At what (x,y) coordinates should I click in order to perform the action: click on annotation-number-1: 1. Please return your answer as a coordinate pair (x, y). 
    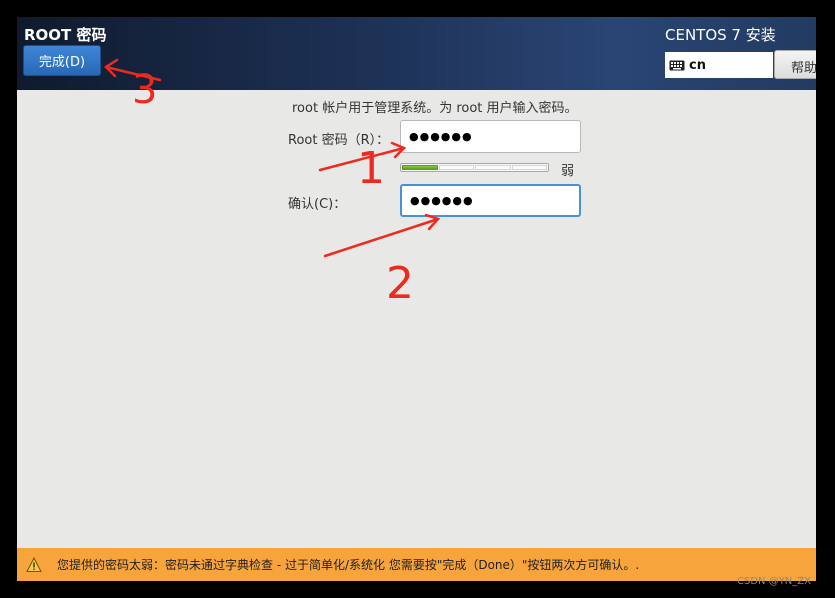
    Looking at the image, I should click on (371, 168).